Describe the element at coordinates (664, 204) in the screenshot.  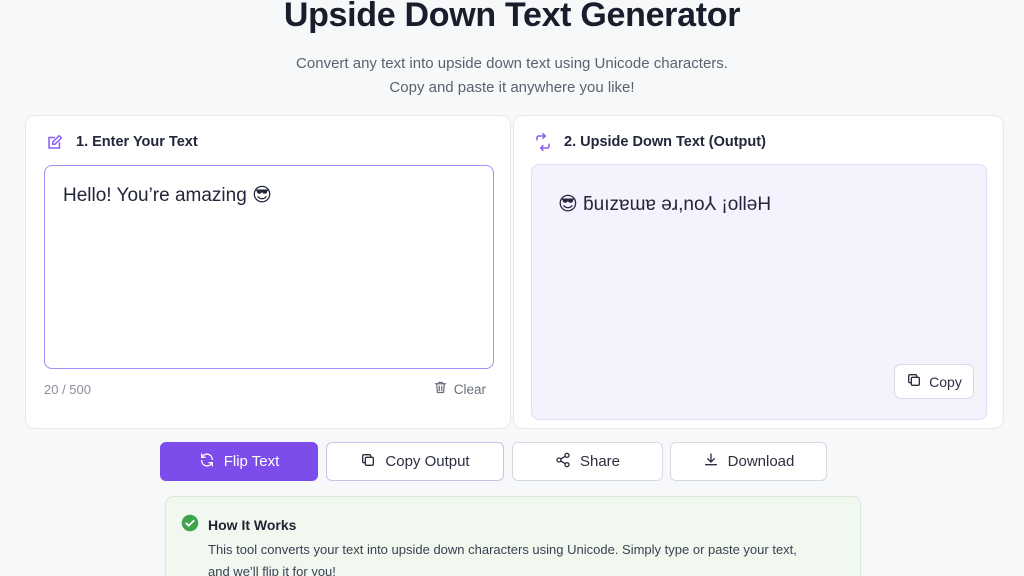
I see `flipped-text: 😎 ƃuızɐɯɐ ǝɹ,no⅄ ¡ollǝH` at that location.